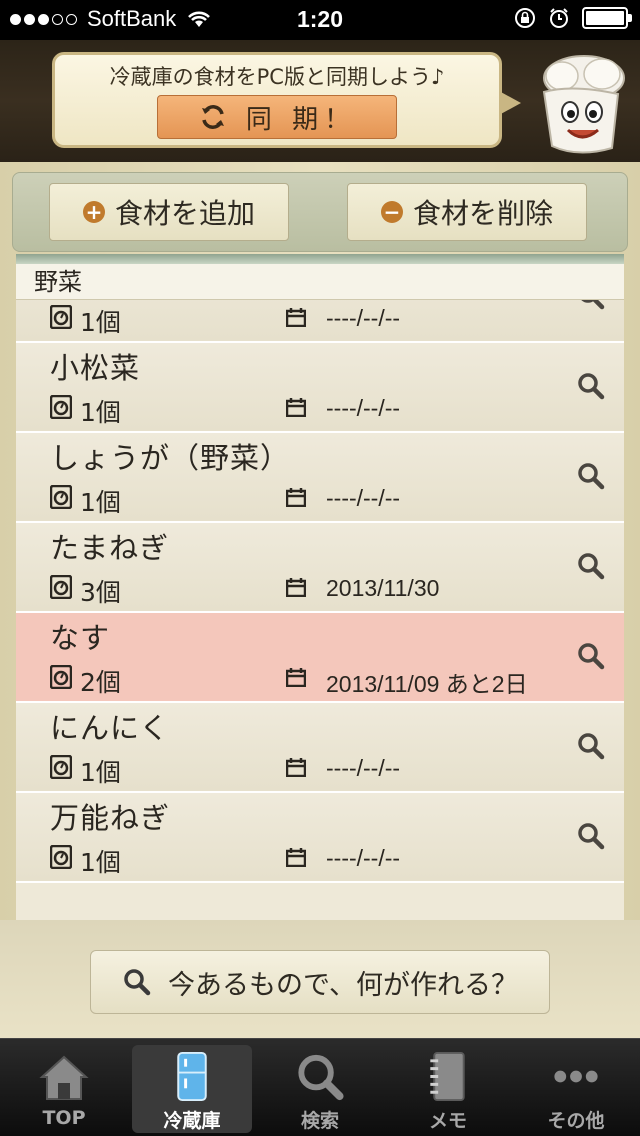 This screenshot has width=640, height=1136. I want to click on delete-ingredient-button: − 食材を削除, so click(467, 212).